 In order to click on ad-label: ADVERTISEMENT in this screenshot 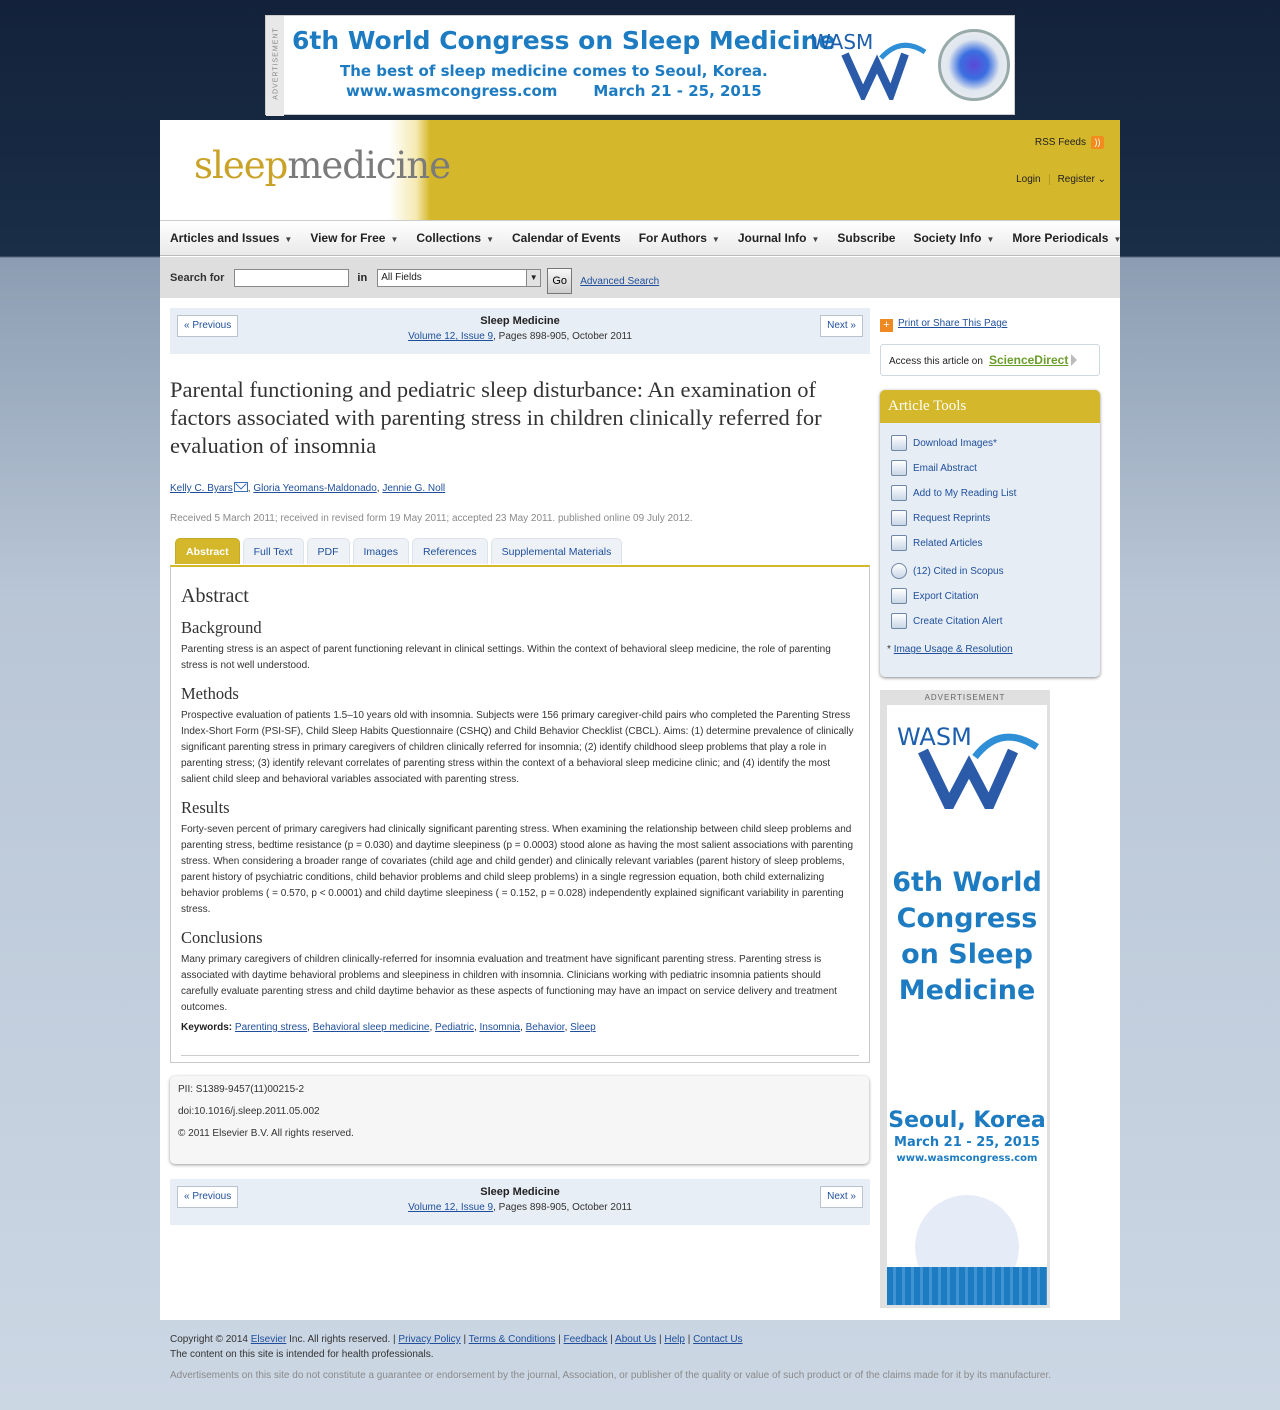, I will do `click(965, 697)`.